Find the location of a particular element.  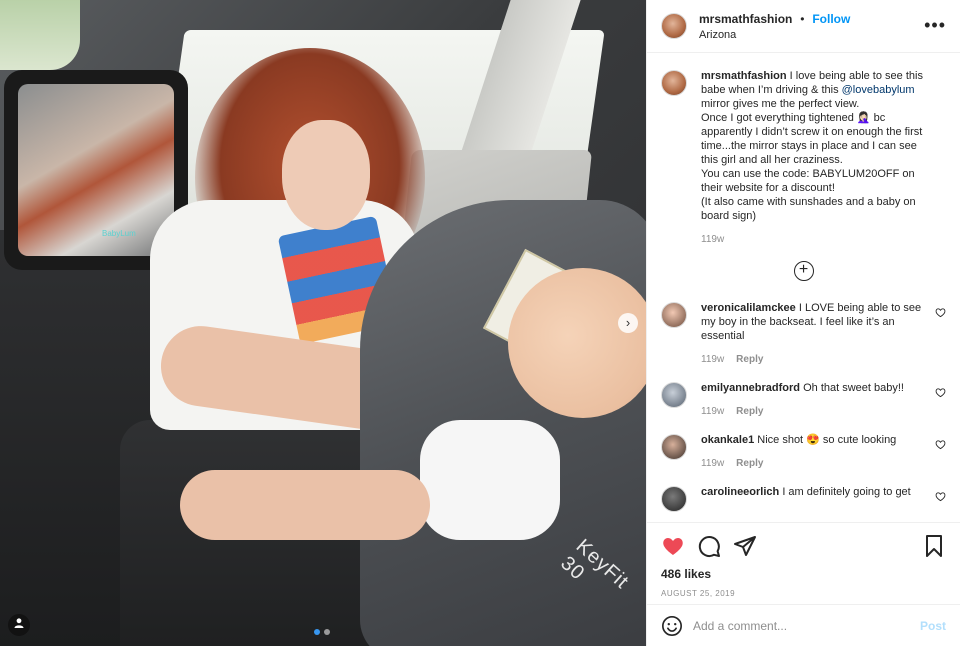

car-side-window is located at coordinates (40, 35).